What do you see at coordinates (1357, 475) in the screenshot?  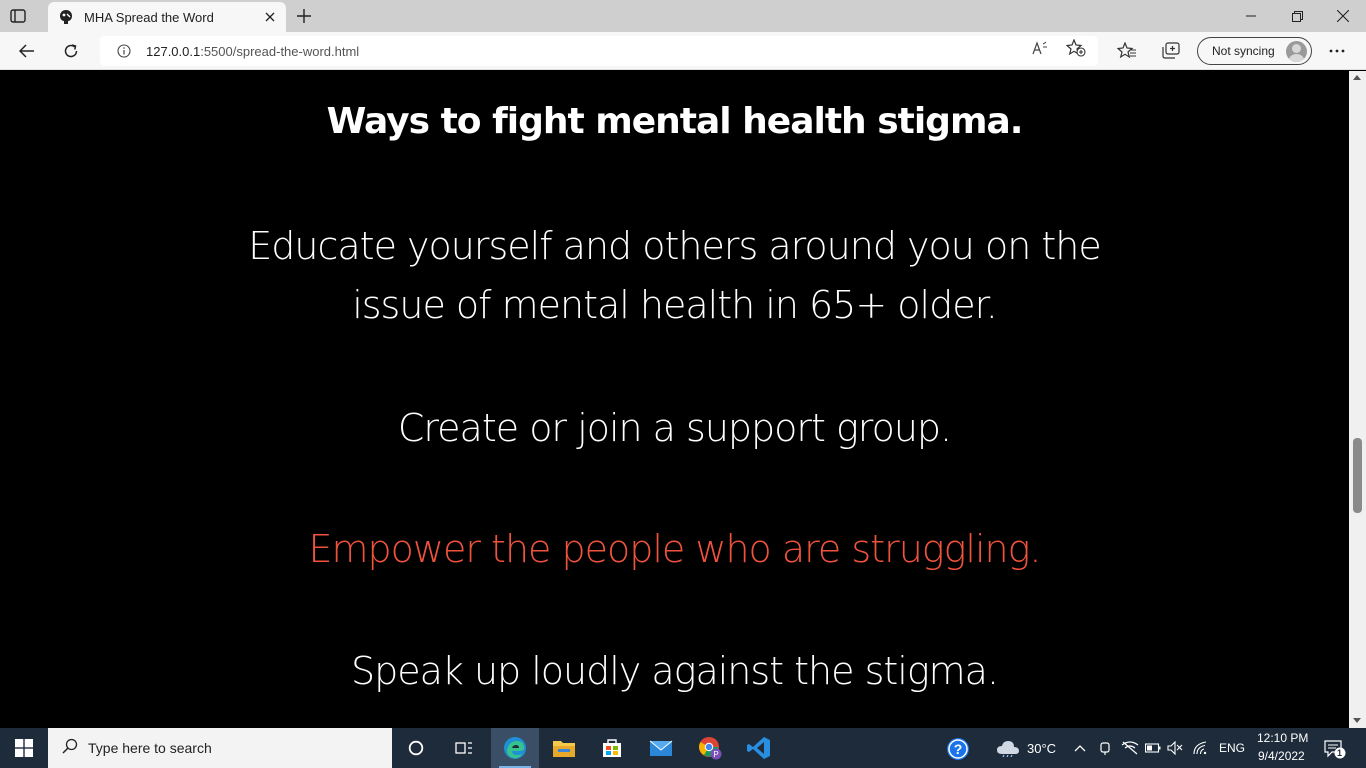 I see `scrollbar-thumb` at bounding box center [1357, 475].